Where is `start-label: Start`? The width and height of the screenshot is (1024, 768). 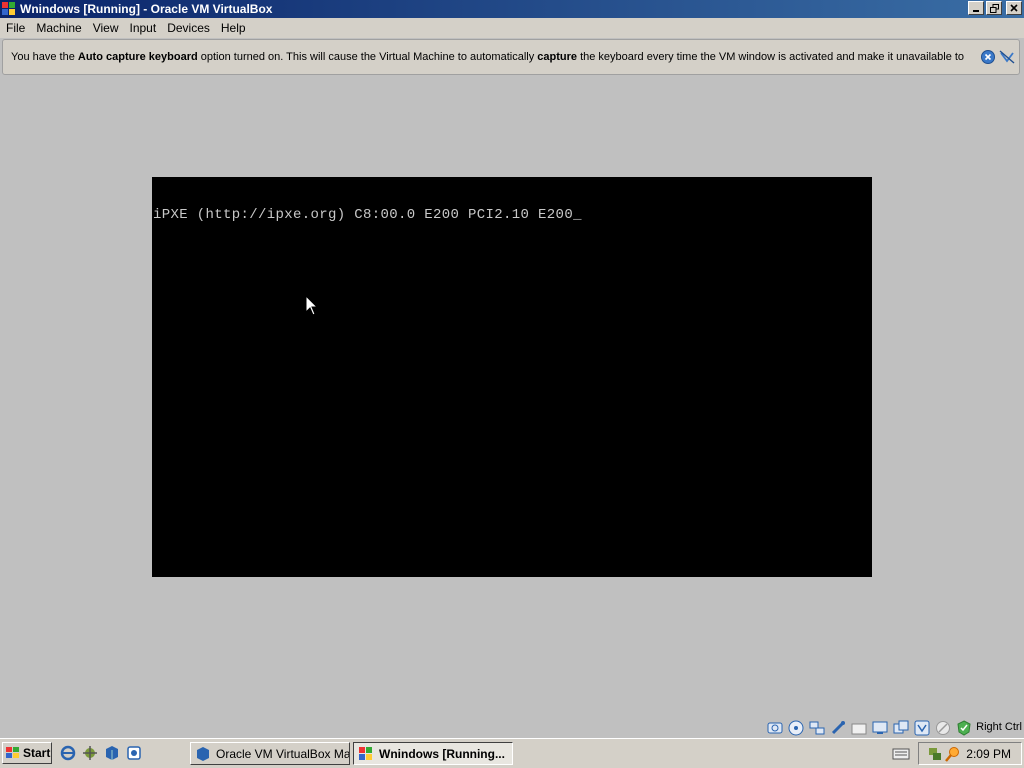 start-label: Start is located at coordinates (37, 753).